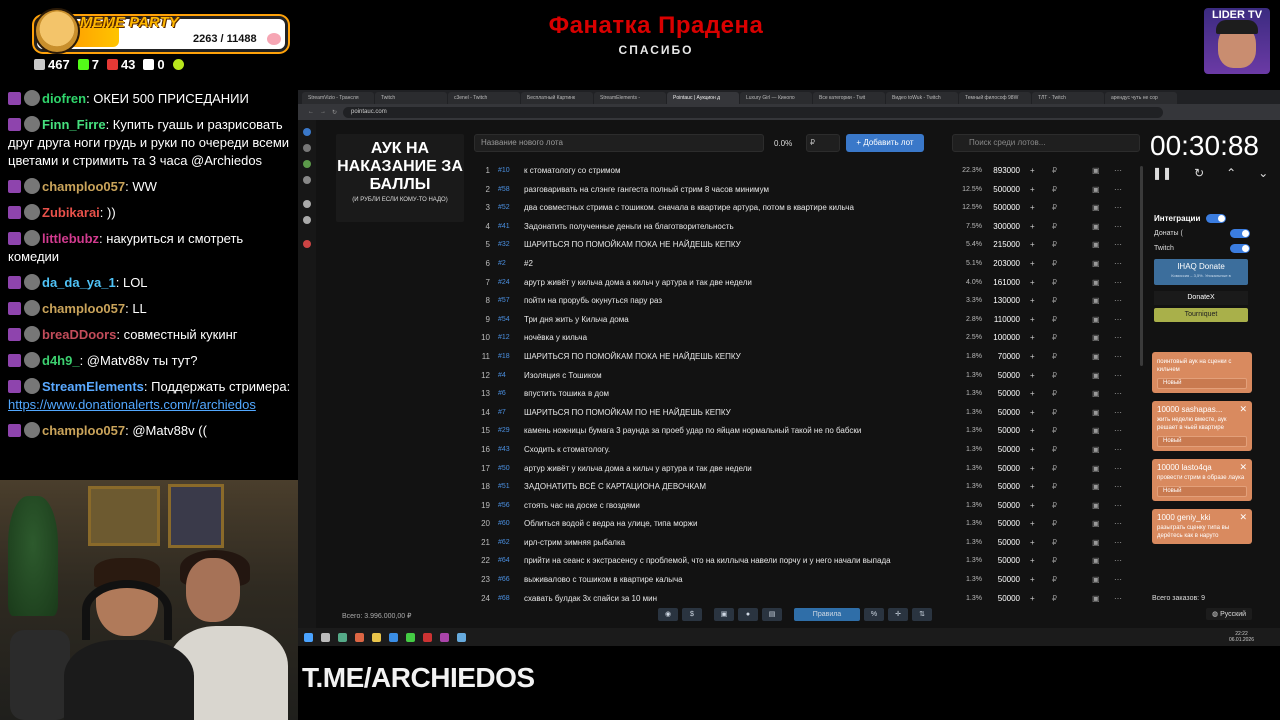  What do you see at coordinates (1263, 173) in the screenshot?
I see `chevron-down-icon: ⌄` at bounding box center [1263, 173].